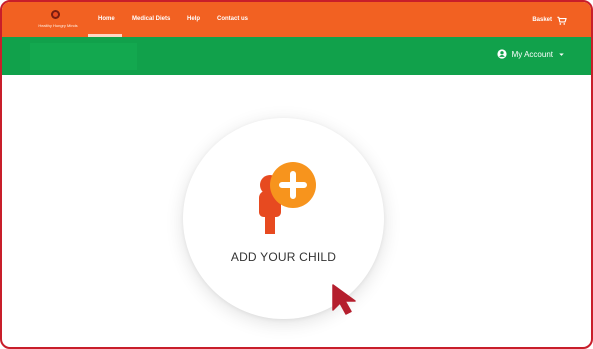 Image resolution: width=593 pixels, height=349 pixels. I want to click on logo-mark-icon, so click(55, 14).